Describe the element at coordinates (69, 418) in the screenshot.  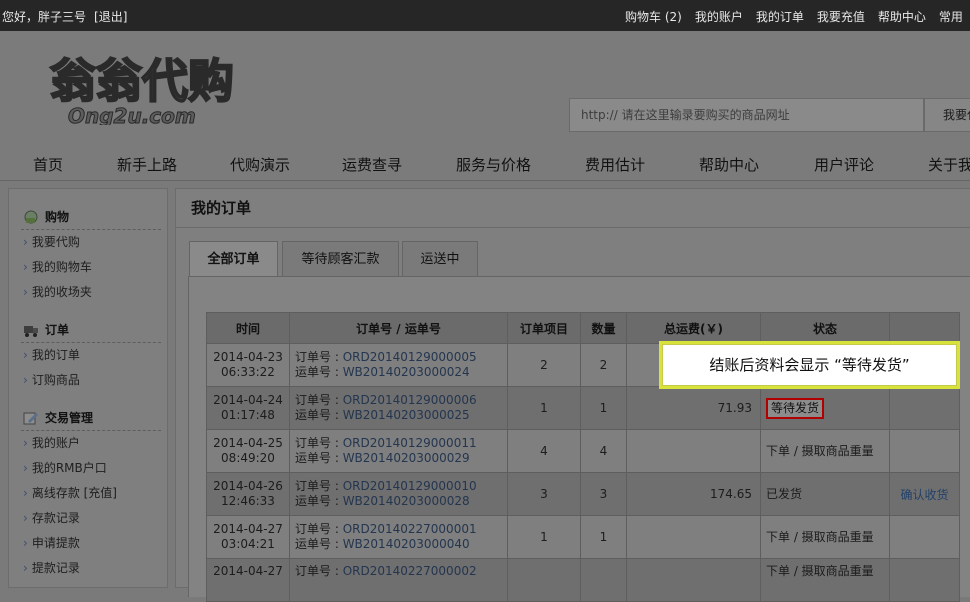
I see `sidebar-title-transactions: 交易管理` at that location.